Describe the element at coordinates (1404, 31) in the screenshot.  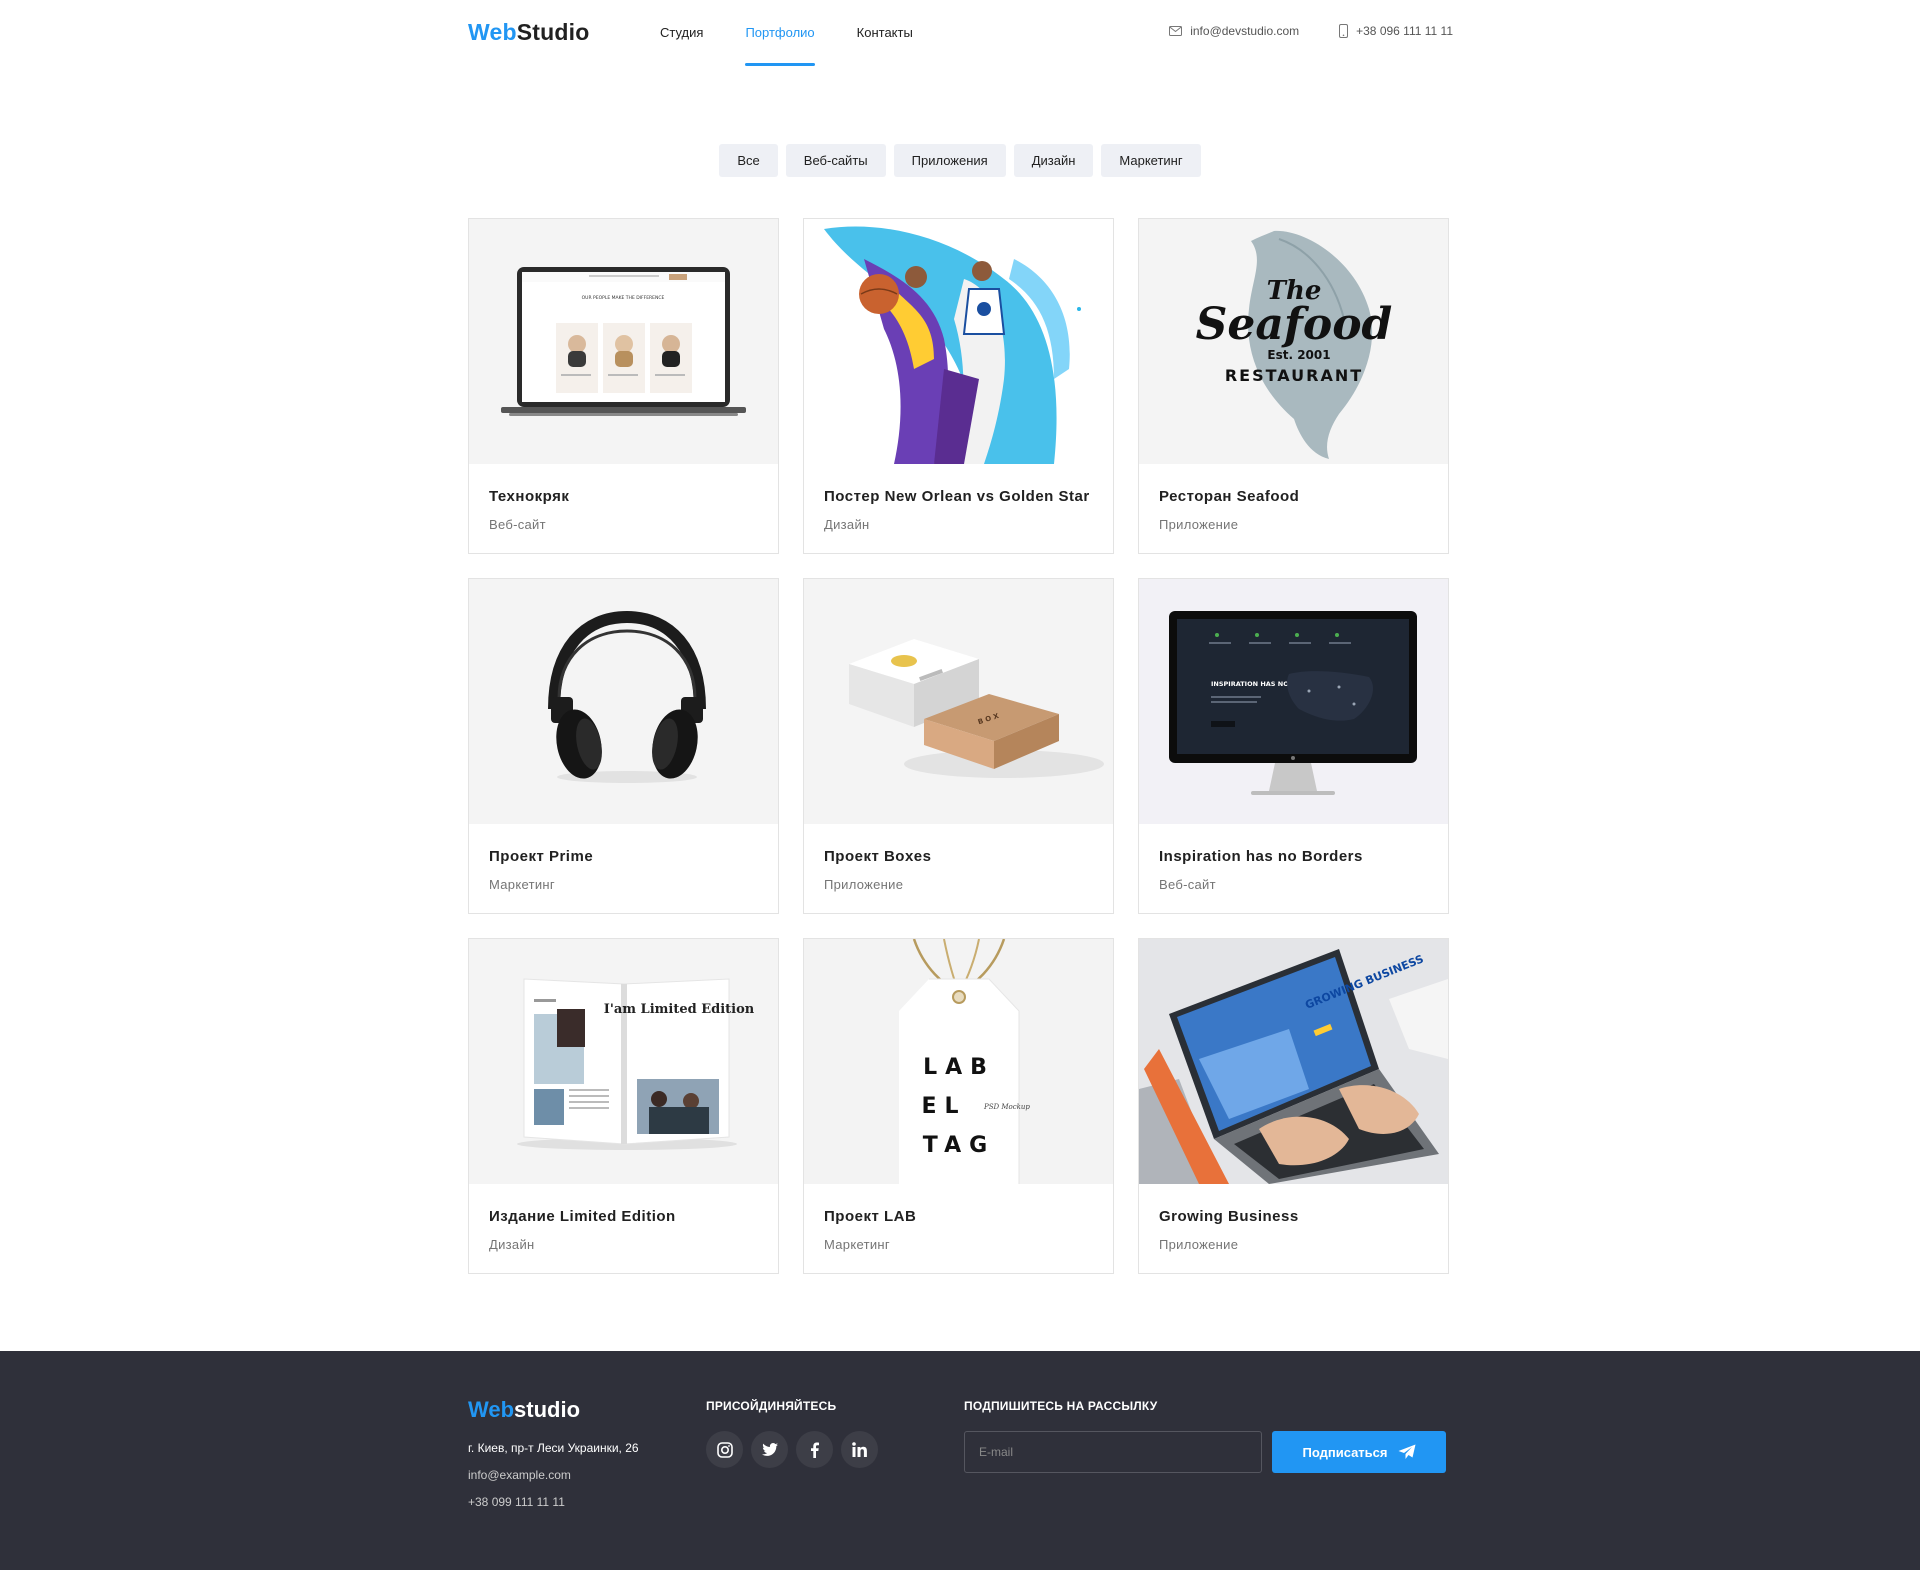
I see `header-phone: +38 096 111 11 11` at that location.